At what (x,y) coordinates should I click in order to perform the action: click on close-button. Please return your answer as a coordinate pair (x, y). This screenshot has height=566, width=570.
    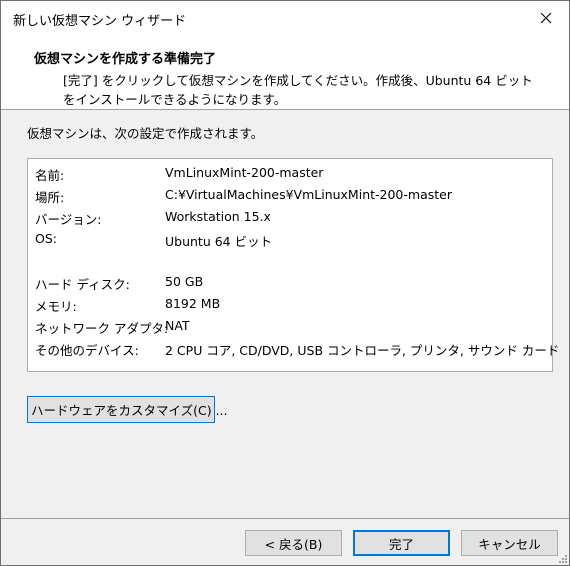
    Looking at the image, I should click on (546, 18).